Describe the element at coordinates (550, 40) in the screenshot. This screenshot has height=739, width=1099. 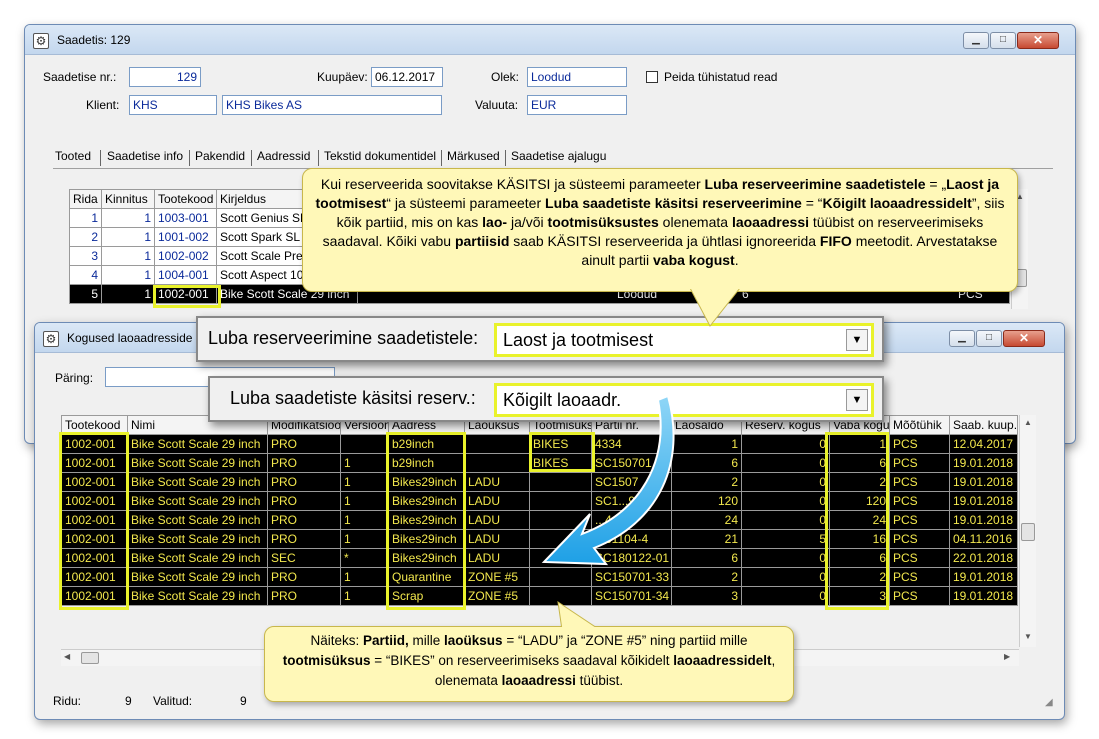
I see `shipment-titlebar: ⚙ Saadetis: 129 ▁ □ ✕` at that location.